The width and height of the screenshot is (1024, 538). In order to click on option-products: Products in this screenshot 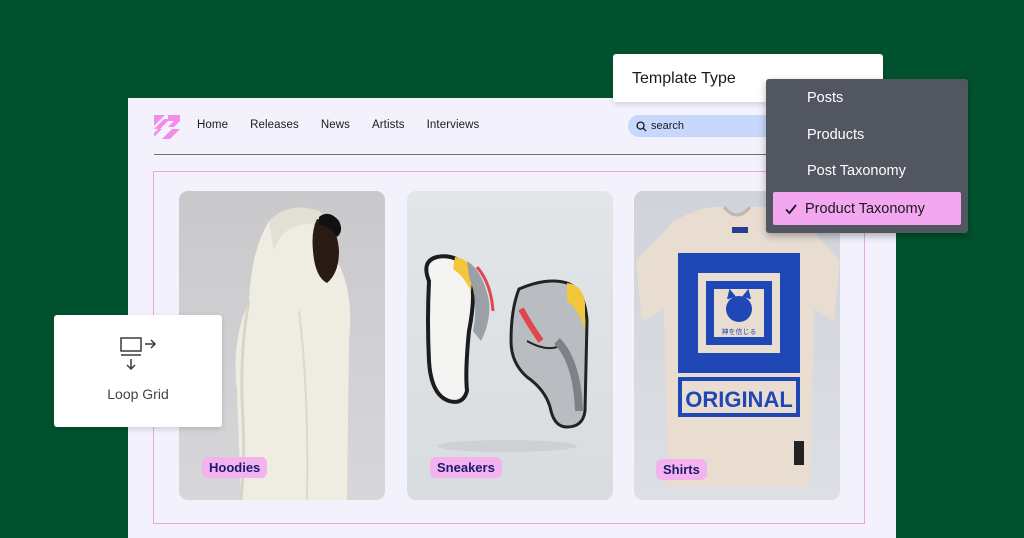, I will do `click(835, 135)`.